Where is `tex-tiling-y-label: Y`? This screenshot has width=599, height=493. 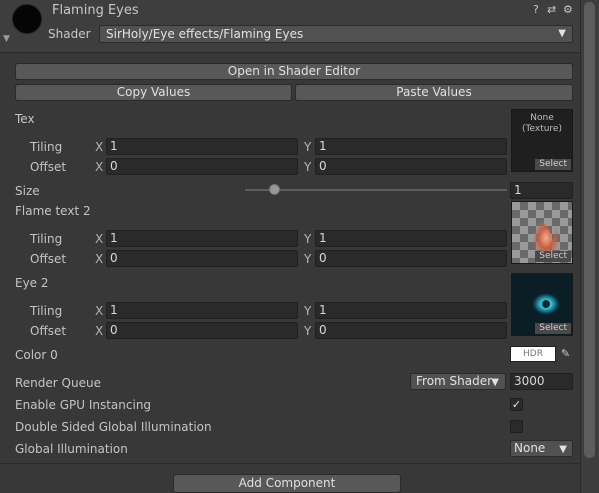 tex-tiling-y-label: Y is located at coordinates (308, 147).